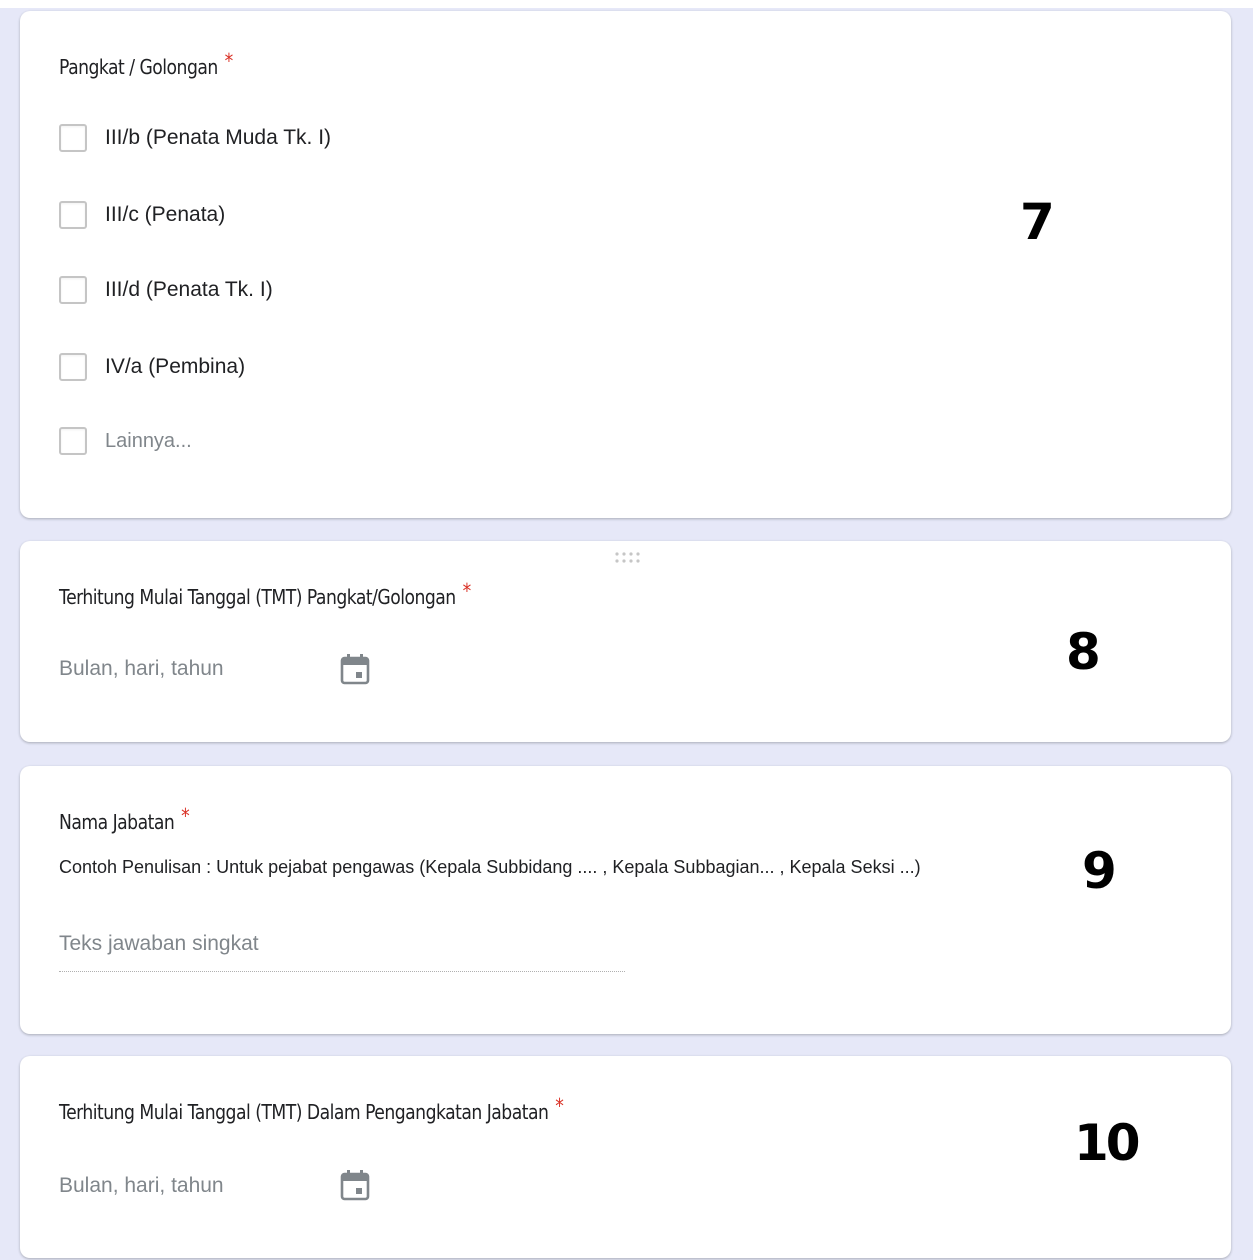 The height and width of the screenshot is (1260, 1253). I want to click on question-title-text: Pangkat / Golongan, so click(138, 67).